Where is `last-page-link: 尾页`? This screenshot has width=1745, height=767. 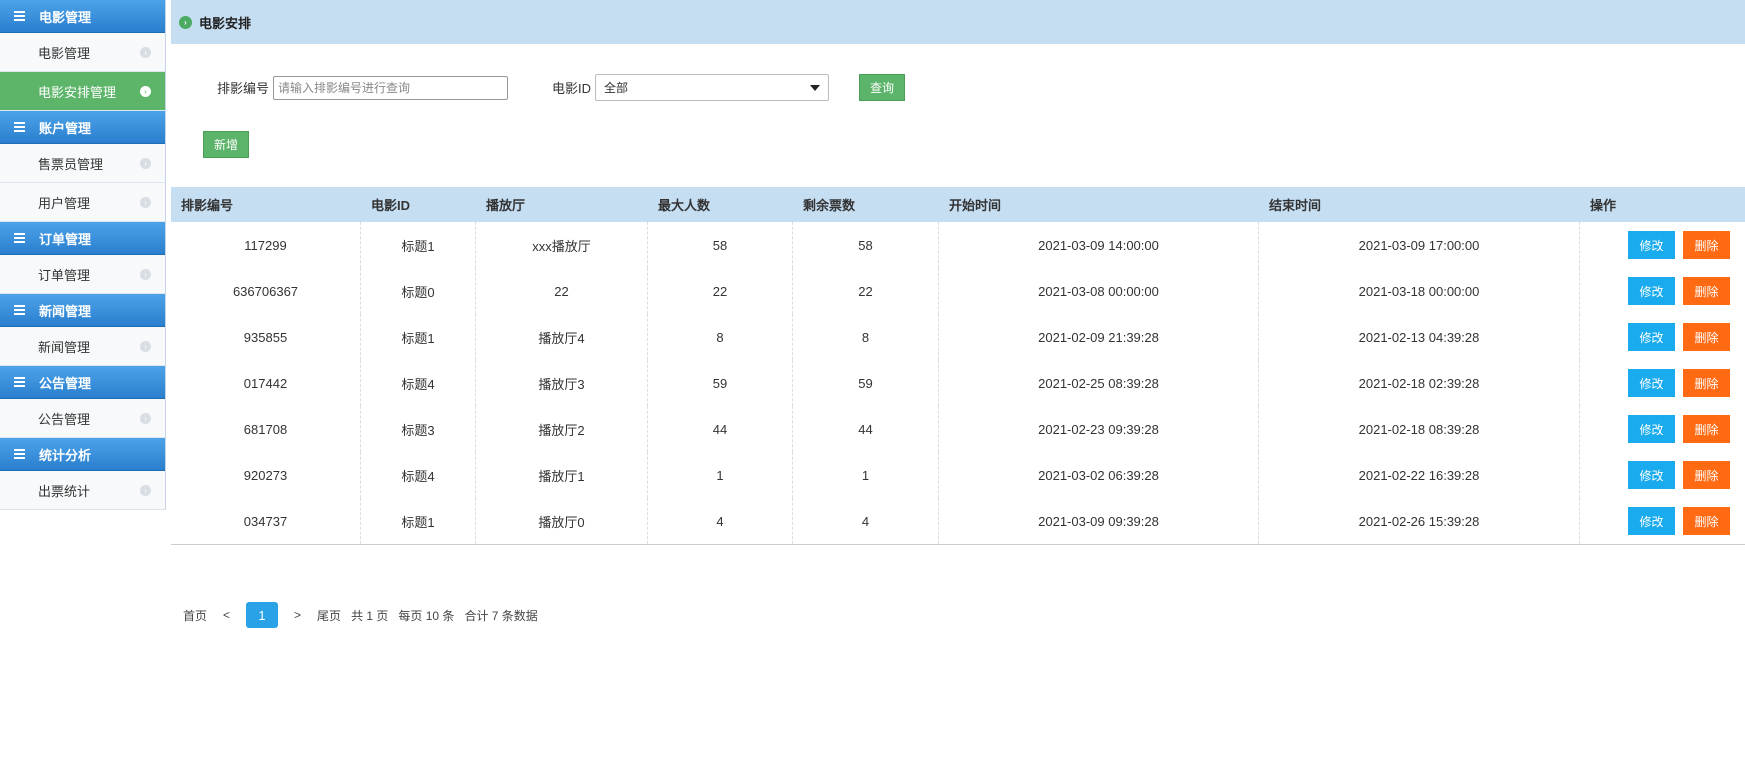 last-page-link: 尾页 is located at coordinates (329, 615).